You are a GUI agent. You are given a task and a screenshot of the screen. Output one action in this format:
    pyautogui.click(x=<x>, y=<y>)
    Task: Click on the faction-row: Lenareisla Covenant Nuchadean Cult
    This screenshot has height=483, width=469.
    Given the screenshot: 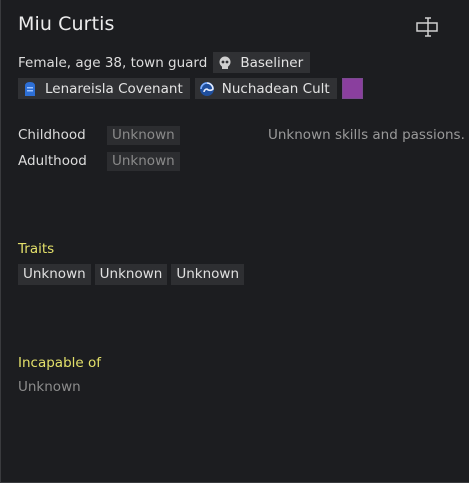 What is the action you would take?
    pyautogui.click(x=190, y=88)
    